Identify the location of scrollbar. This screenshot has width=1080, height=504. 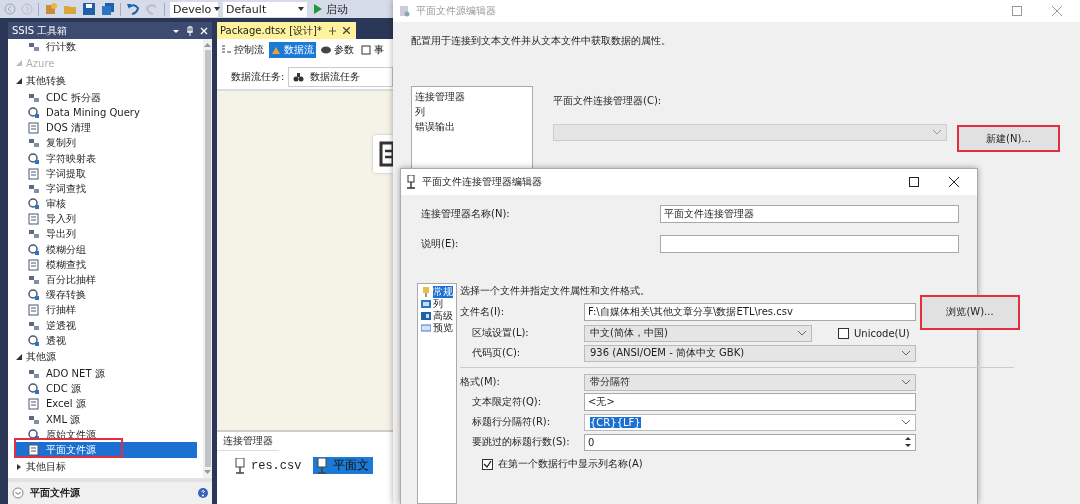
(207, 258).